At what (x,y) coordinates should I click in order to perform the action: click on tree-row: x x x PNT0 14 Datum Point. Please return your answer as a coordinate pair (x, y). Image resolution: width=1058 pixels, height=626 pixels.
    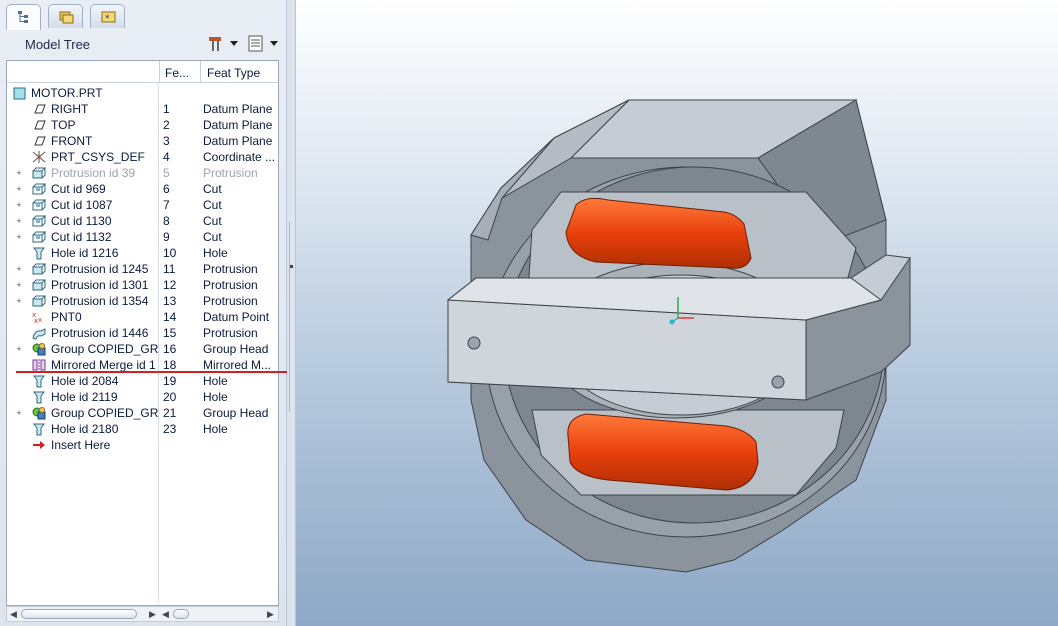
    Looking at the image, I should click on (142, 317).